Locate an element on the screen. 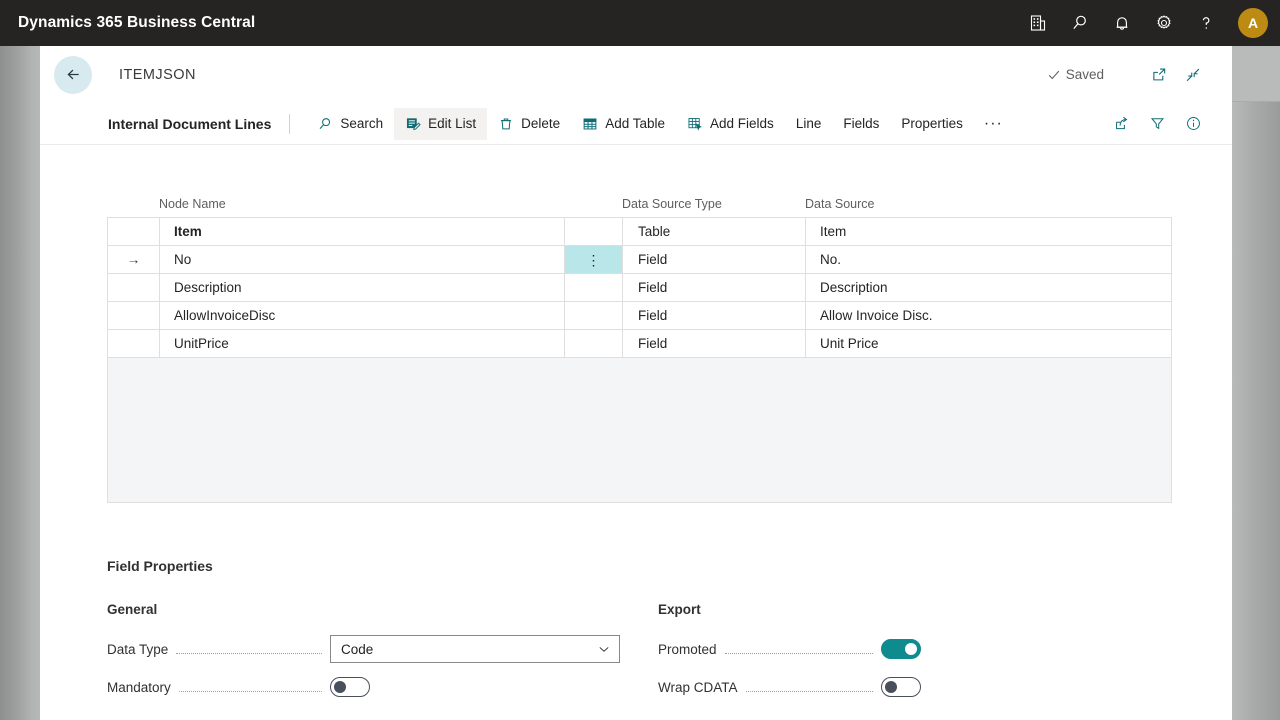  command-edit-list: Edit List is located at coordinates (441, 123).